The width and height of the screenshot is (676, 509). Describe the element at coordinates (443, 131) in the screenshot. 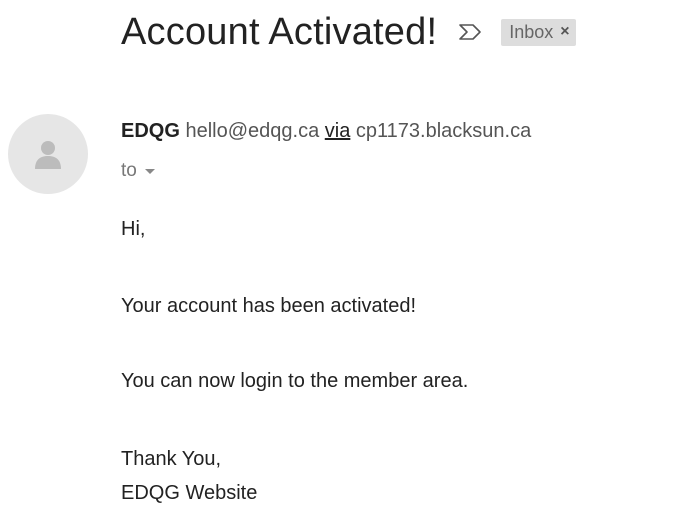

I see `via-host: cp1173.blacksun.ca` at that location.